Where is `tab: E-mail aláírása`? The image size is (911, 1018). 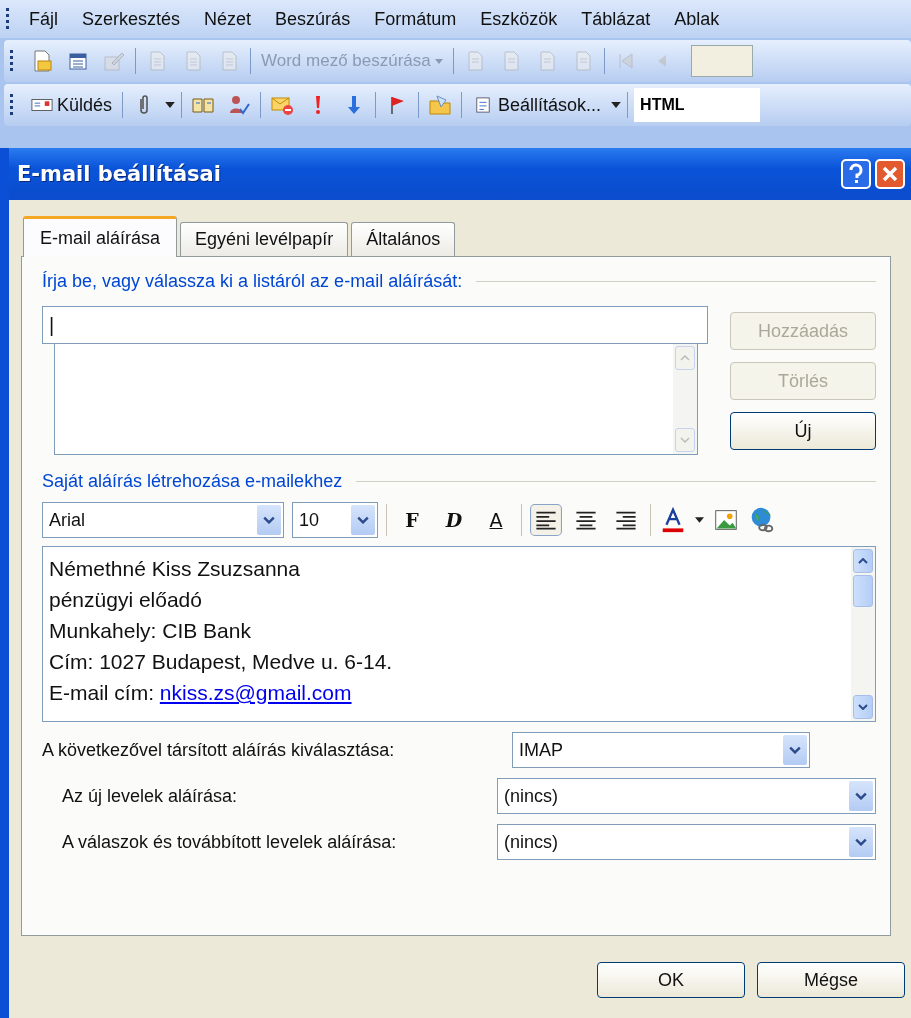 tab: E-mail aláírása is located at coordinates (100, 236).